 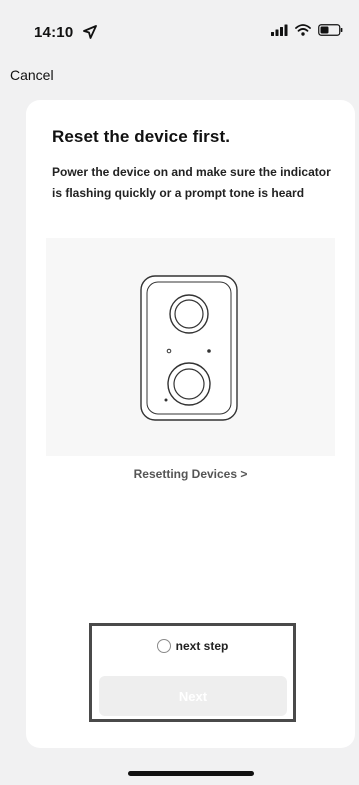 I want to click on confirmation-section: next step Next, so click(x=192, y=672).